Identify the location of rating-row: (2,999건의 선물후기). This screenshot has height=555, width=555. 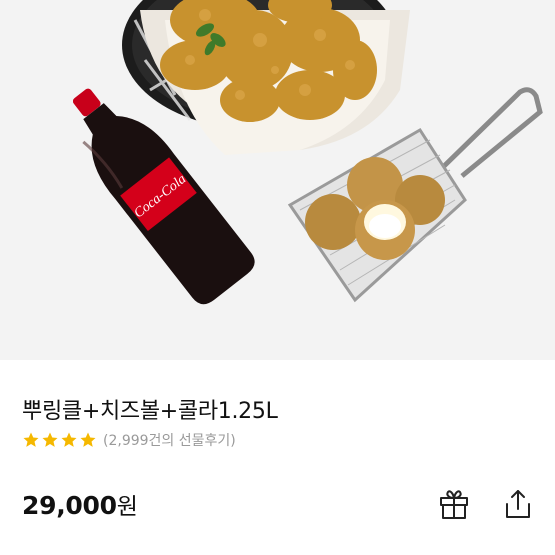
(129, 440).